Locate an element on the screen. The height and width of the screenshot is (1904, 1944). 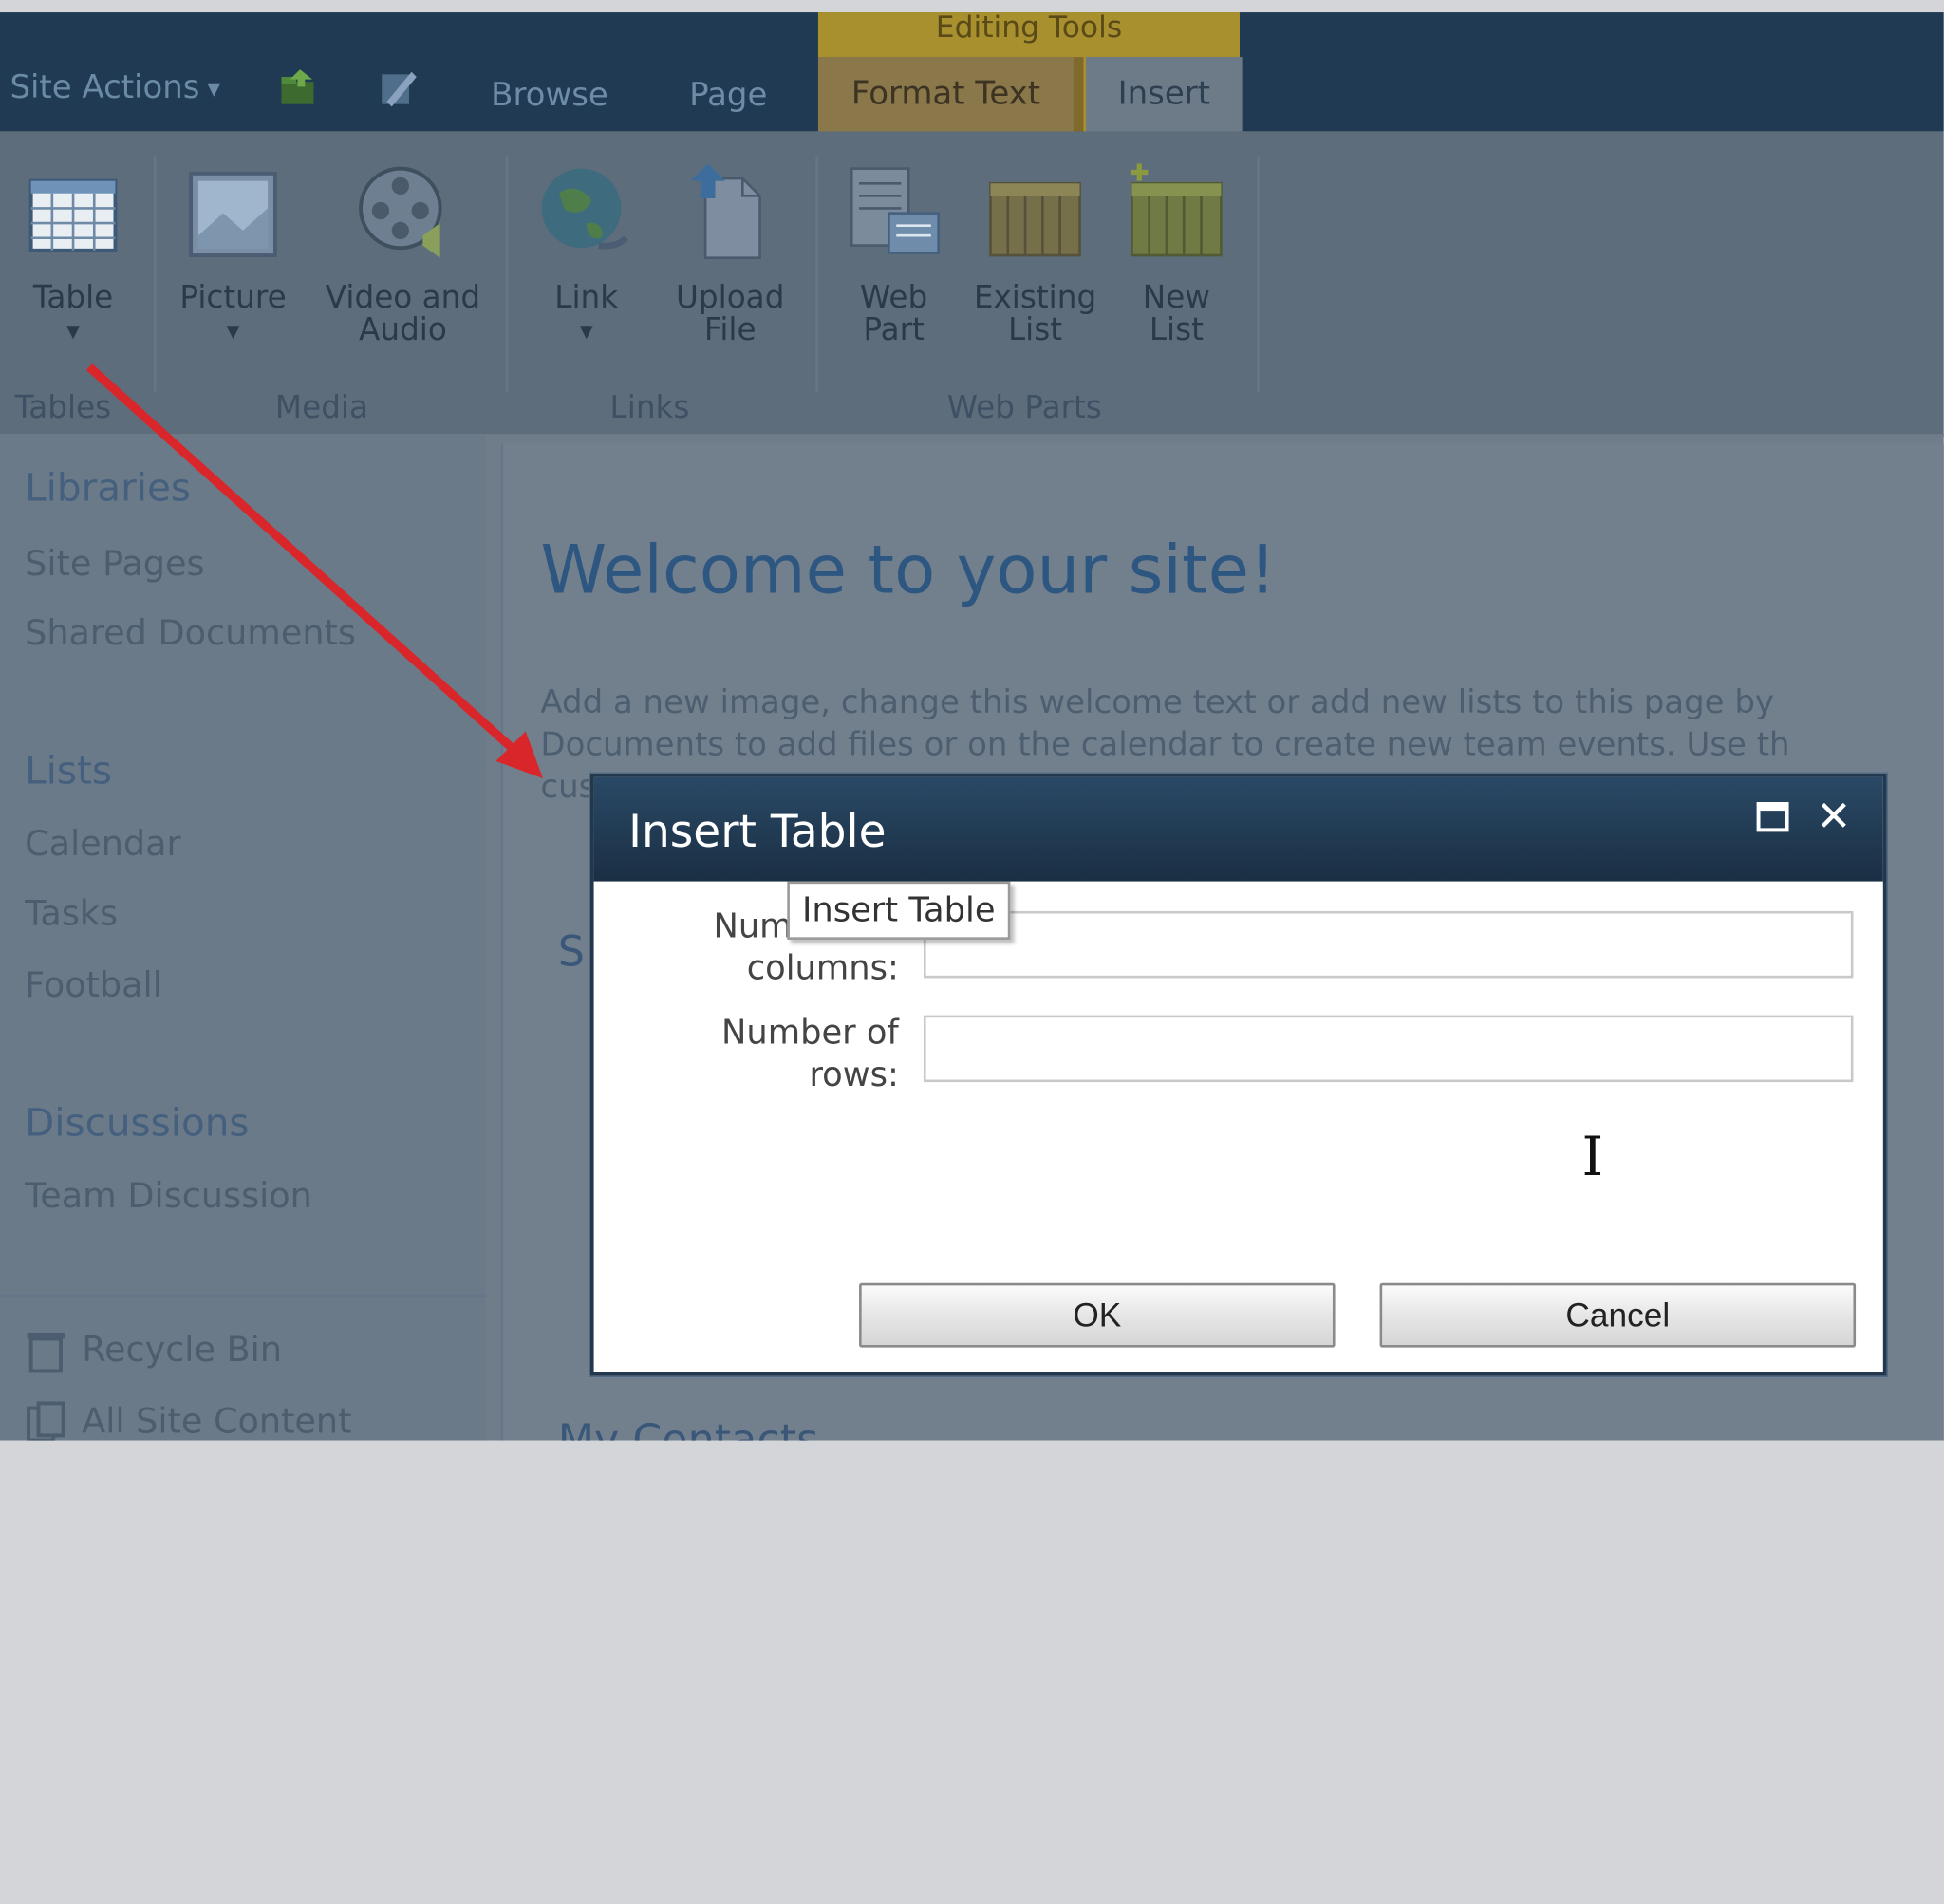
dialog-title-bar: Insert Table ✕ is located at coordinates (1238, 829).